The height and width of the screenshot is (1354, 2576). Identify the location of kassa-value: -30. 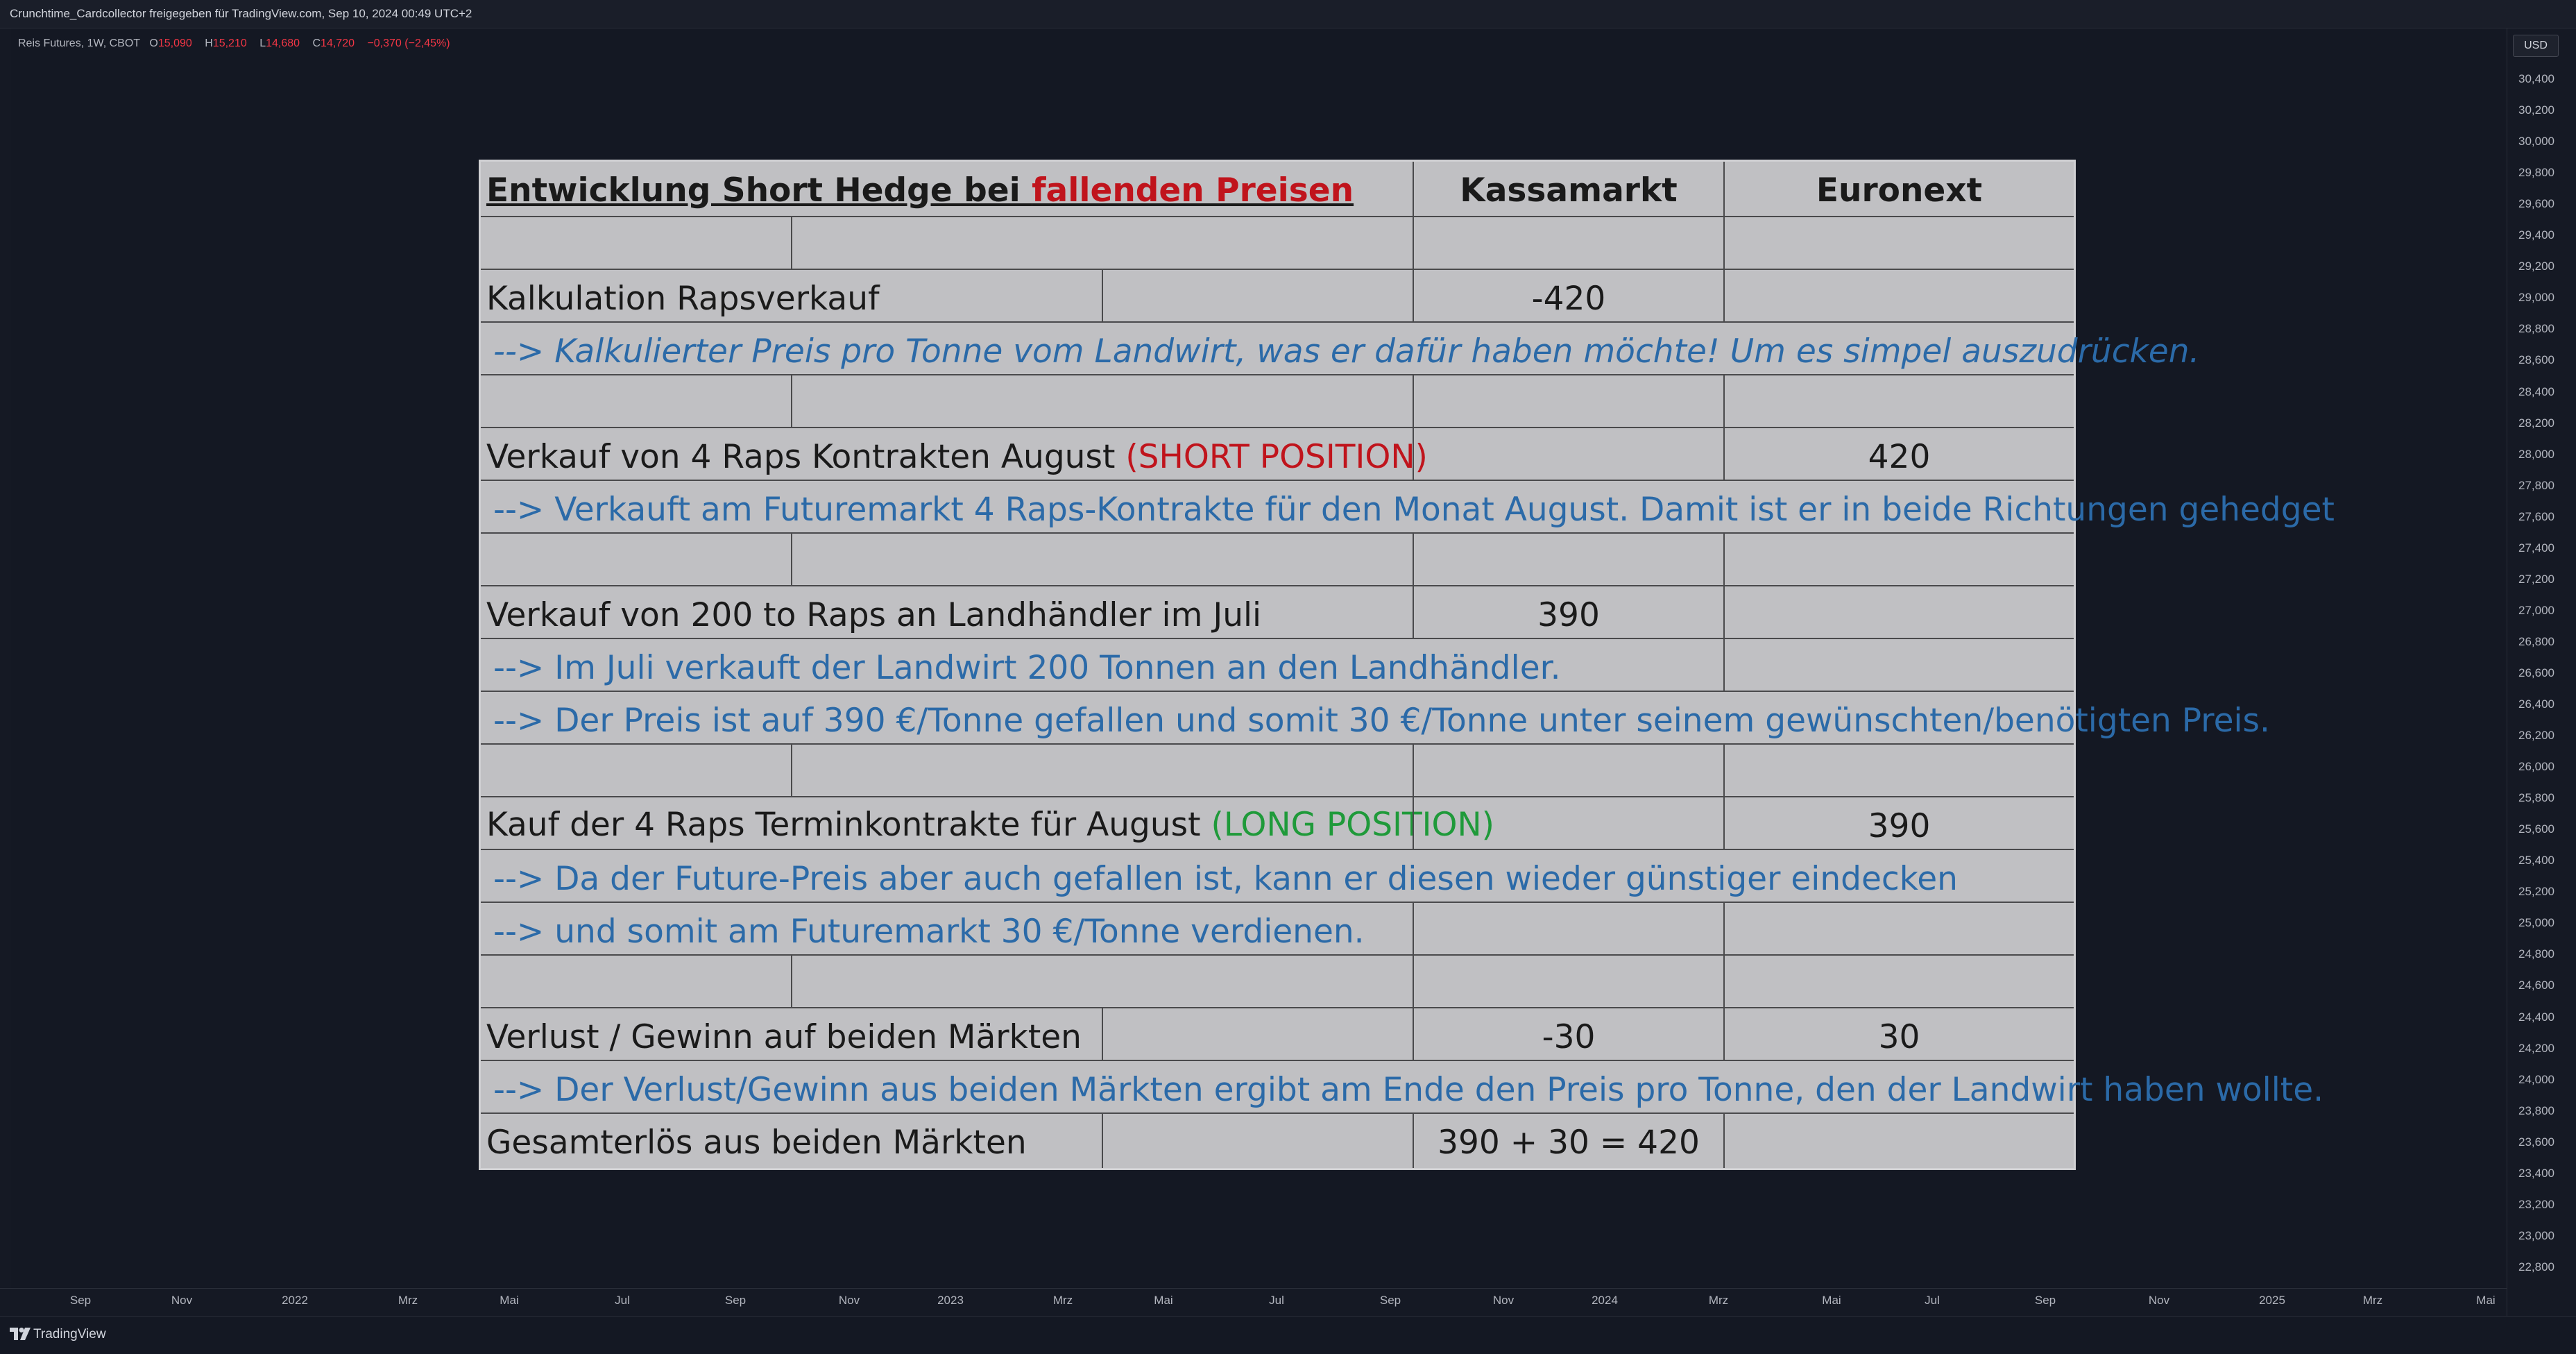
(1569, 1037).